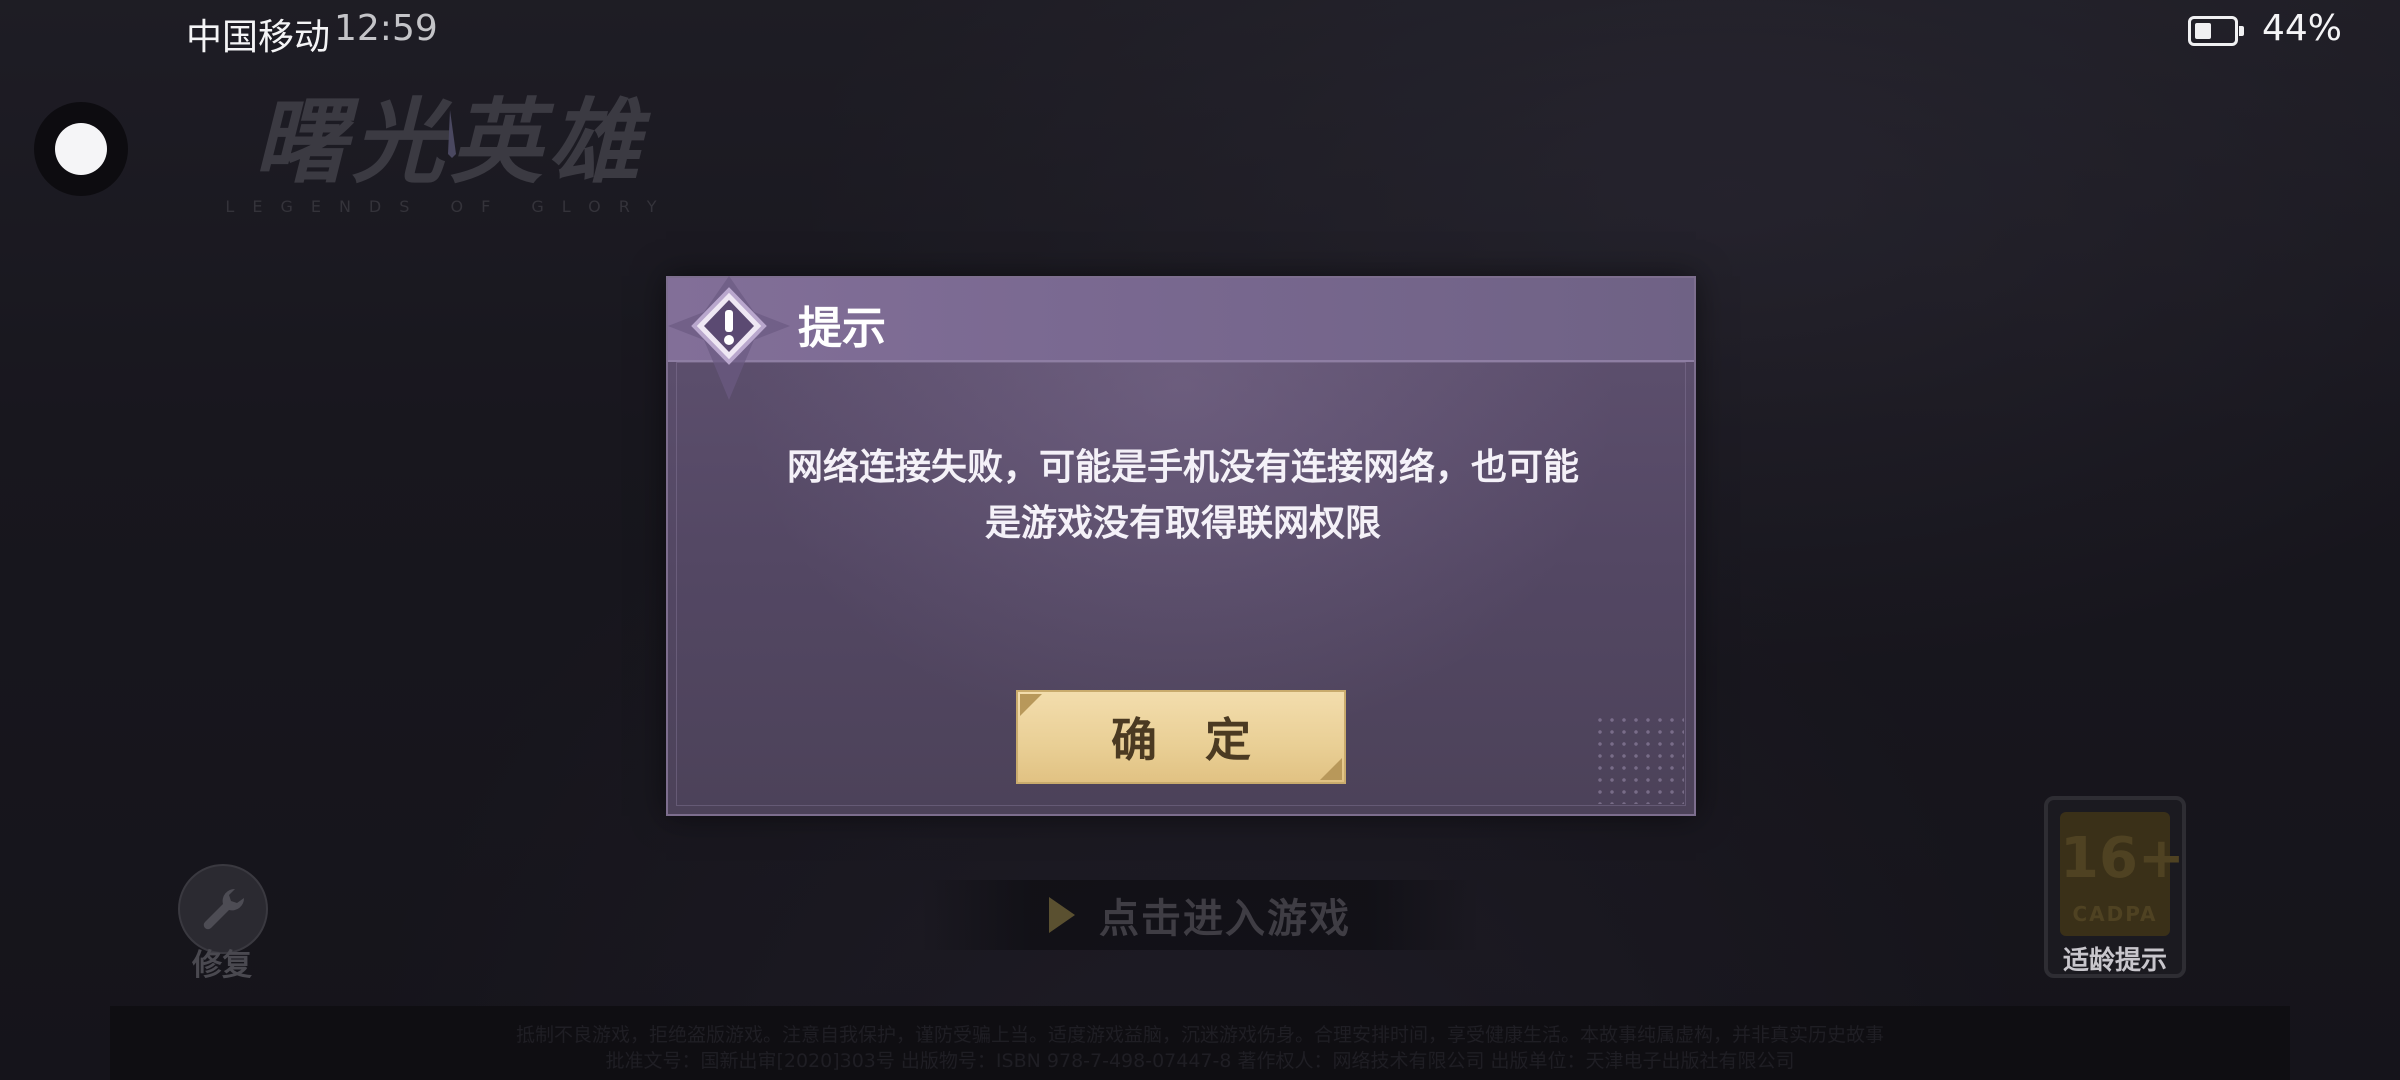 This screenshot has height=1080, width=2400. What do you see at coordinates (1225, 919) in the screenshot?
I see `enter-game-label: 点击进入游戏` at bounding box center [1225, 919].